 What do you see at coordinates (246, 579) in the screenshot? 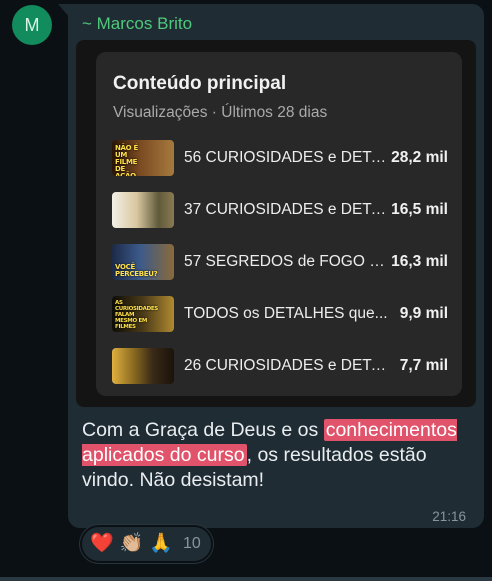
I see `composer-edge` at bounding box center [246, 579].